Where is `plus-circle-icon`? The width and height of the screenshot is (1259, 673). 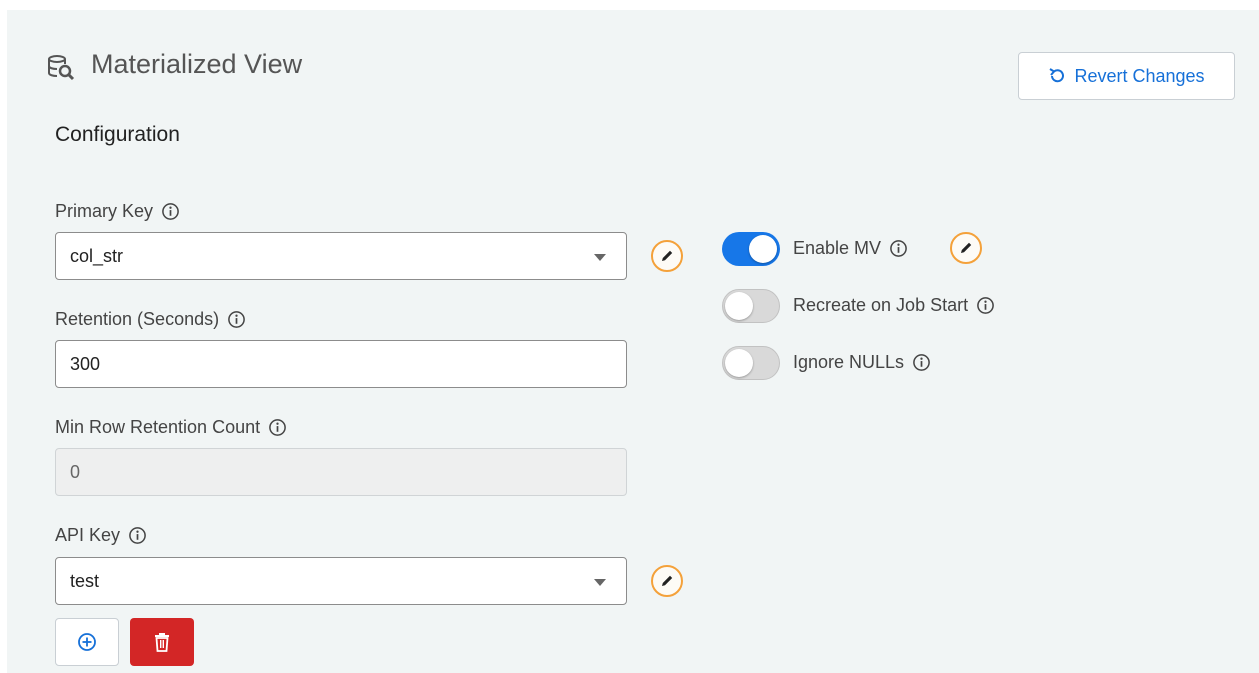
plus-circle-icon is located at coordinates (87, 642).